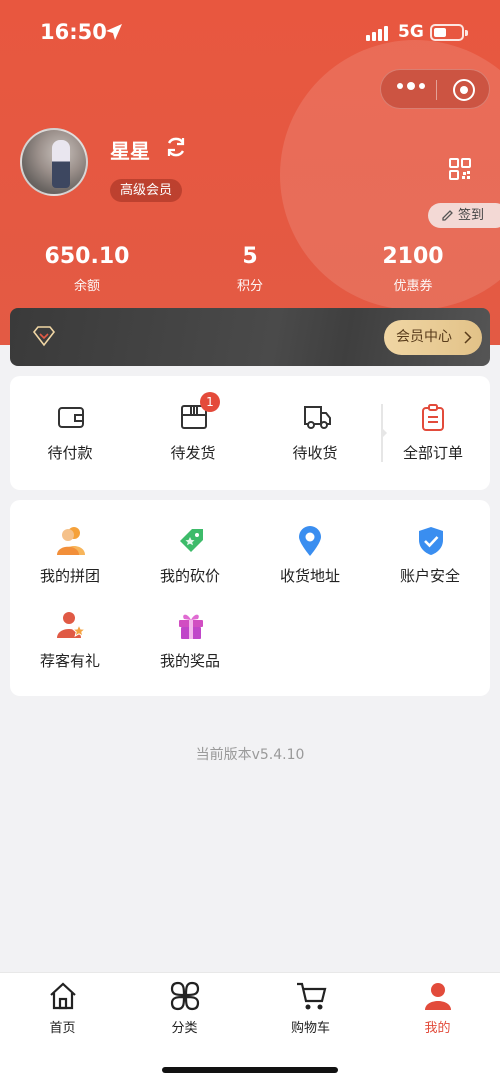 Image resolution: width=500 pixels, height=1083 pixels. Describe the element at coordinates (72, 625) in the screenshot. I see `user-star-icon` at that location.